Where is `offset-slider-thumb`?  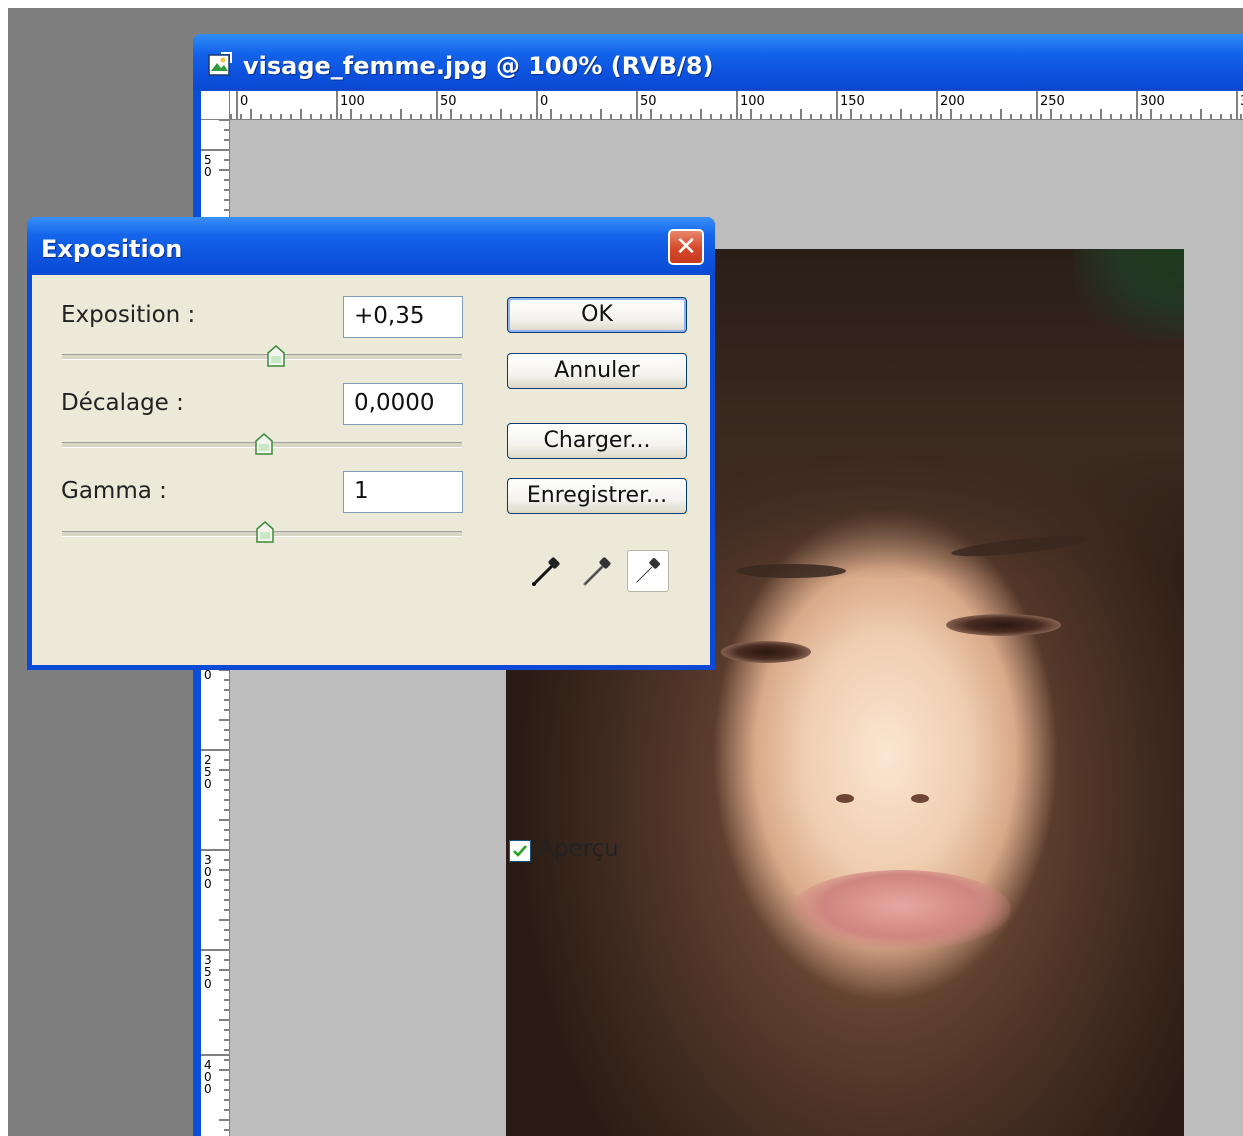
offset-slider-thumb is located at coordinates (264, 444).